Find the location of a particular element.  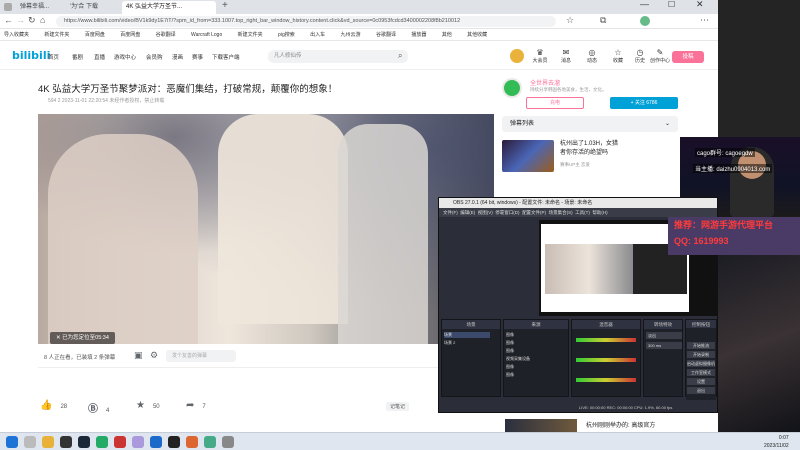

search-icon is located at coordinates (30, 442).